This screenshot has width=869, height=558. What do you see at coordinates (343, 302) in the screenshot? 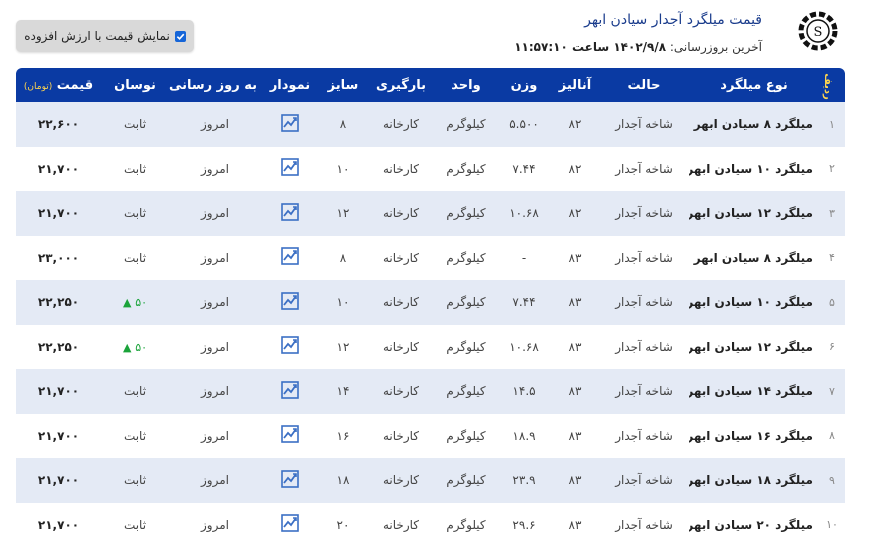
I see `rebar-size: ۱۰` at bounding box center [343, 302].